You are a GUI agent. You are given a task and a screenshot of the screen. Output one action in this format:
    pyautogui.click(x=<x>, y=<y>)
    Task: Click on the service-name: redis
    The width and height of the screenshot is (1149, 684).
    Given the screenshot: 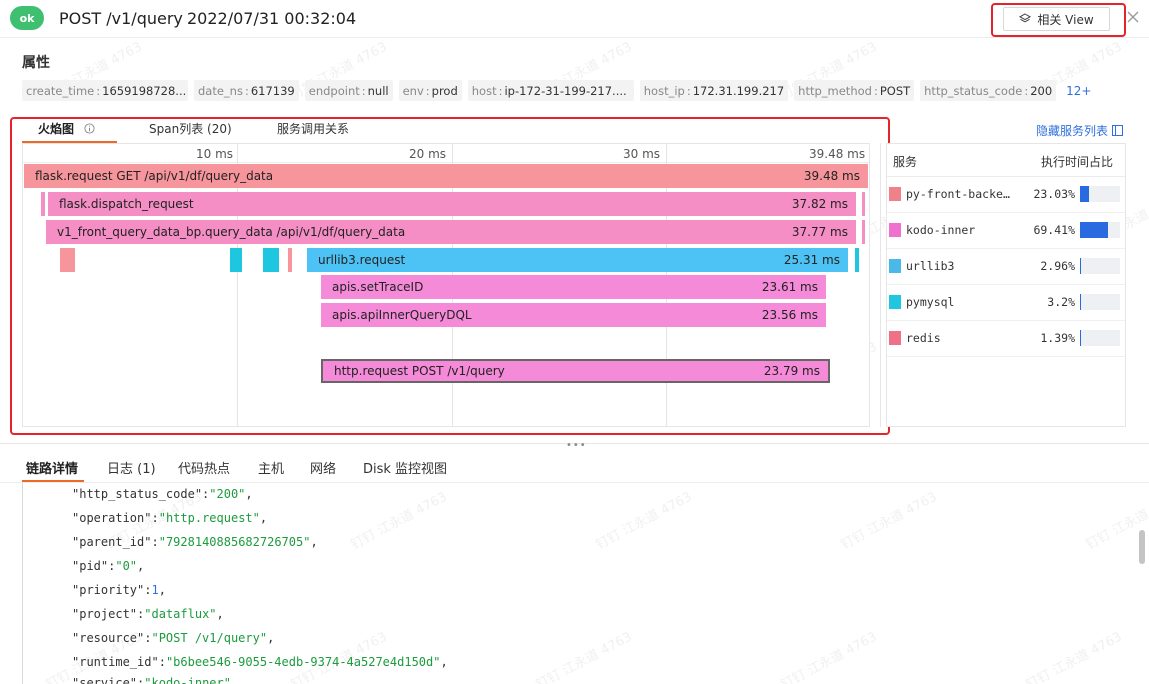 What is the action you would take?
    pyautogui.click(x=923, y=338)
    